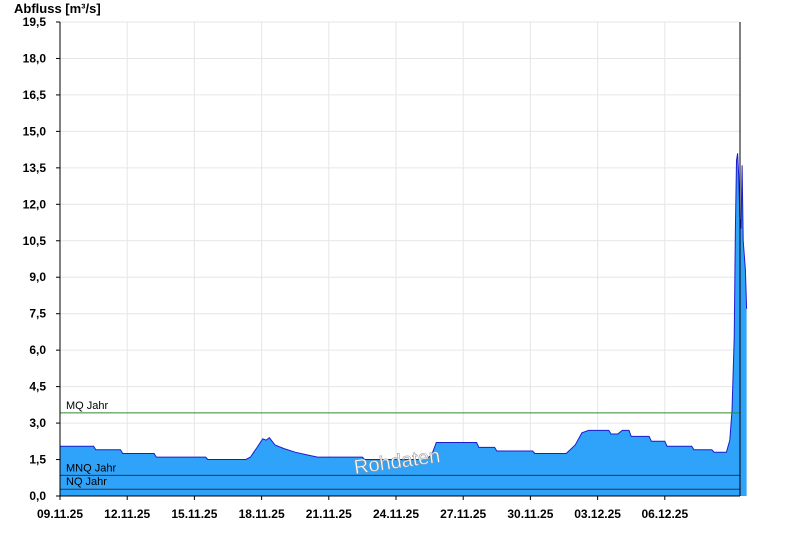 This screenshot has height=550, width=800. Describe the element at coordinates (664, 514) in the screenshot. I see `x-tick-label: 06.12.25` at that location.